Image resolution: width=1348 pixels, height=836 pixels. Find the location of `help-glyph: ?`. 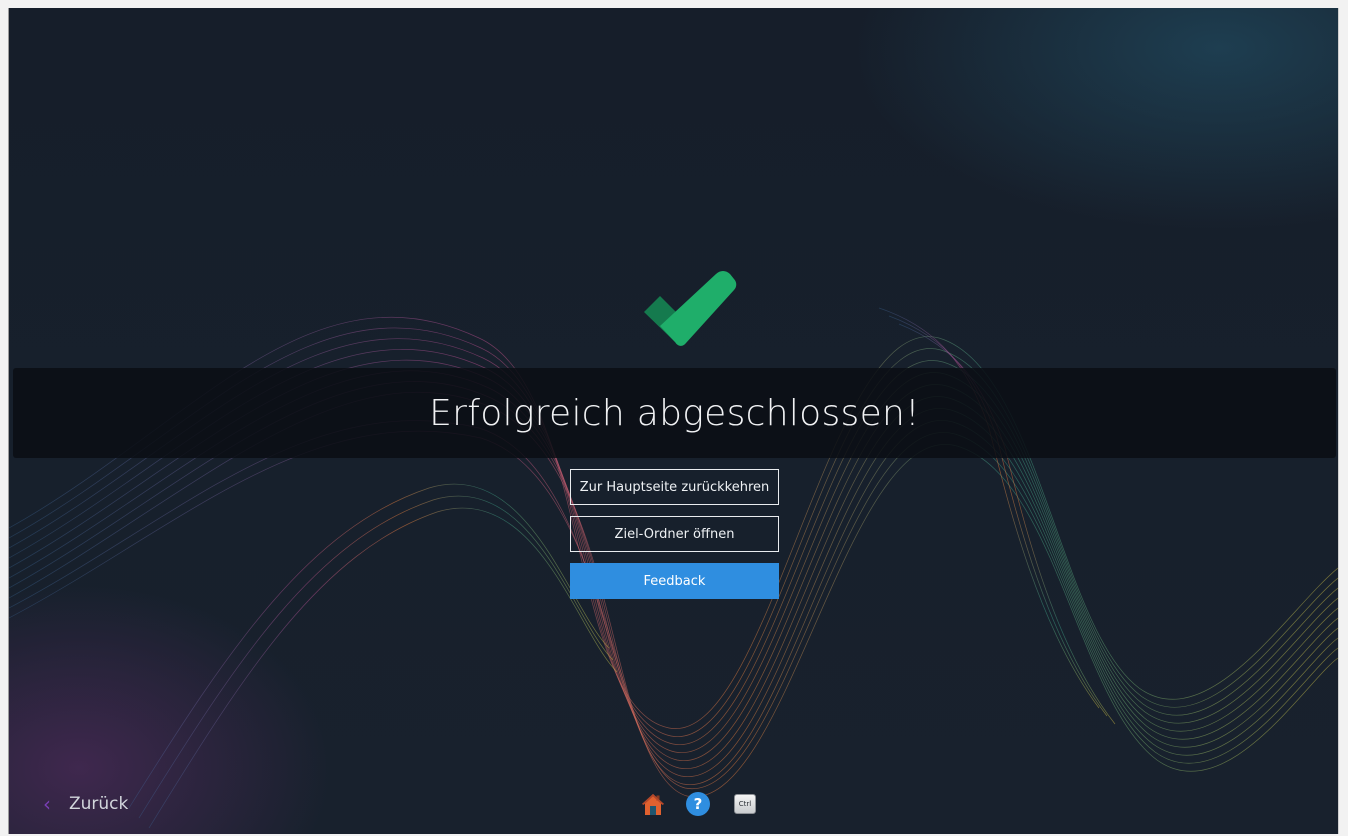

help-glyph: ? is located at coordinates (698, 804).